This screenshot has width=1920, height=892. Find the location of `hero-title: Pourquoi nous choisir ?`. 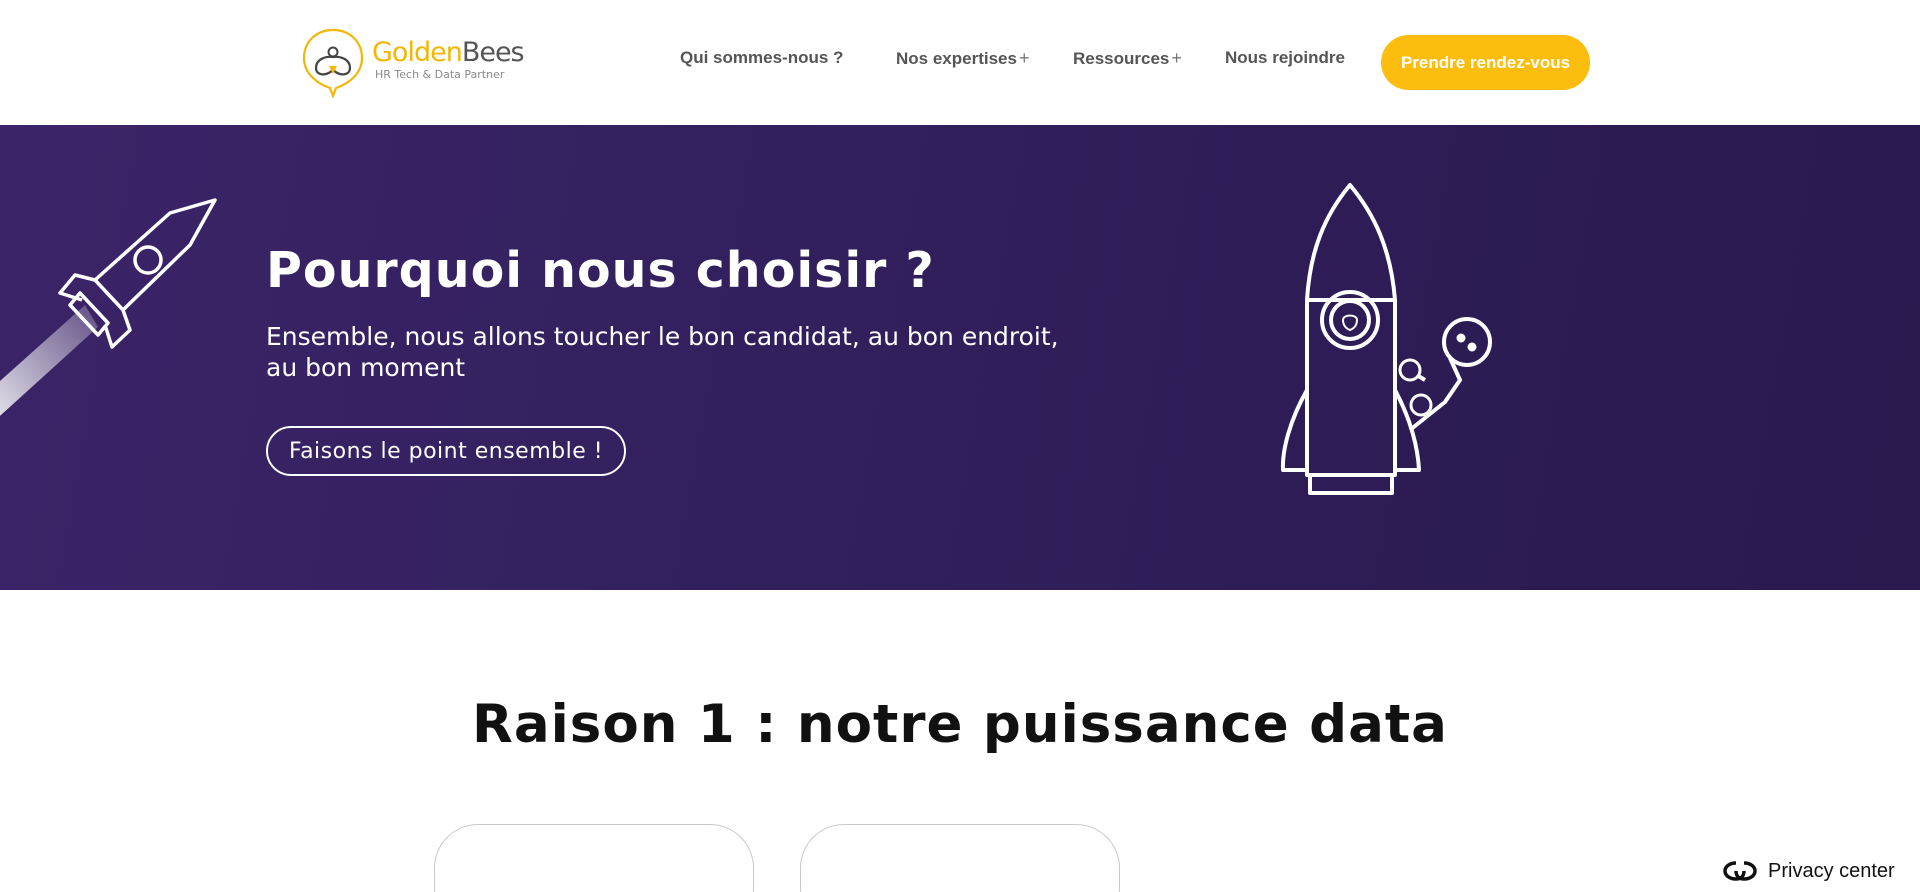

hero-title: Pourquoi nous choisir ? is located at coordinates (600, 270).